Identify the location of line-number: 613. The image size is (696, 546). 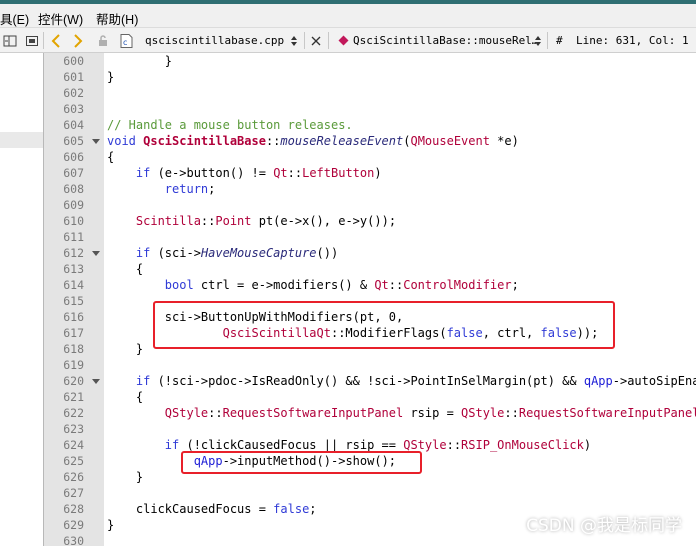
(73, 269).